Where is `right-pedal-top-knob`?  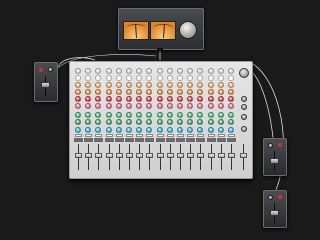 right-pedal-top-knob is located at coordinates (270, 145).